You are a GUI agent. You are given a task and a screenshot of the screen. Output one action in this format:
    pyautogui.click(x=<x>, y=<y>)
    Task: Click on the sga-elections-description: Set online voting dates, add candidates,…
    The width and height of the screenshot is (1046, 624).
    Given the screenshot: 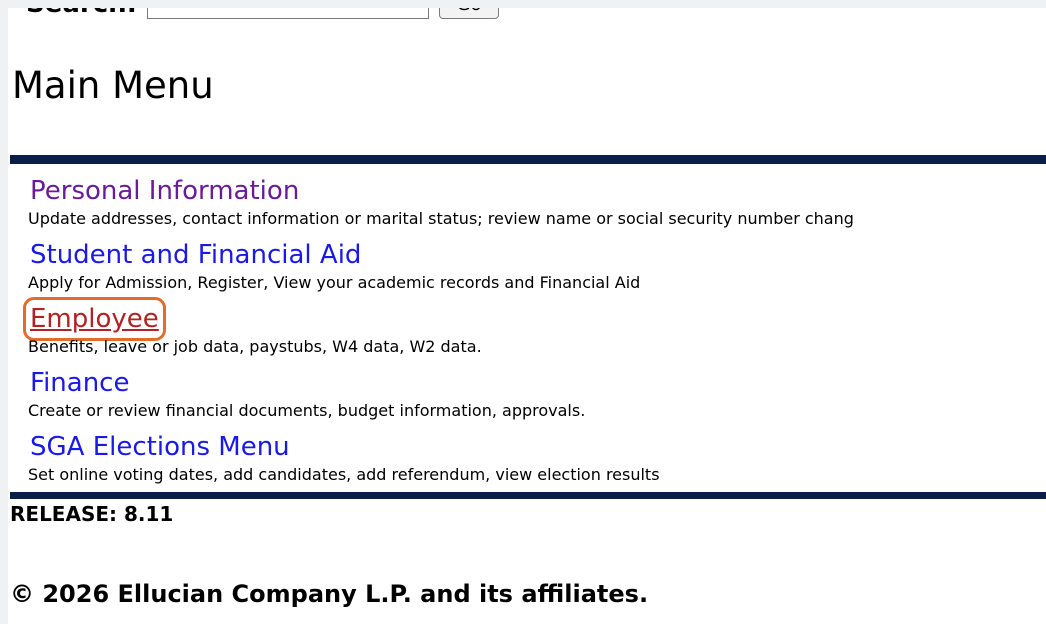 What is the action you would take?
    pyautogui.click(x=344, y=474)
    